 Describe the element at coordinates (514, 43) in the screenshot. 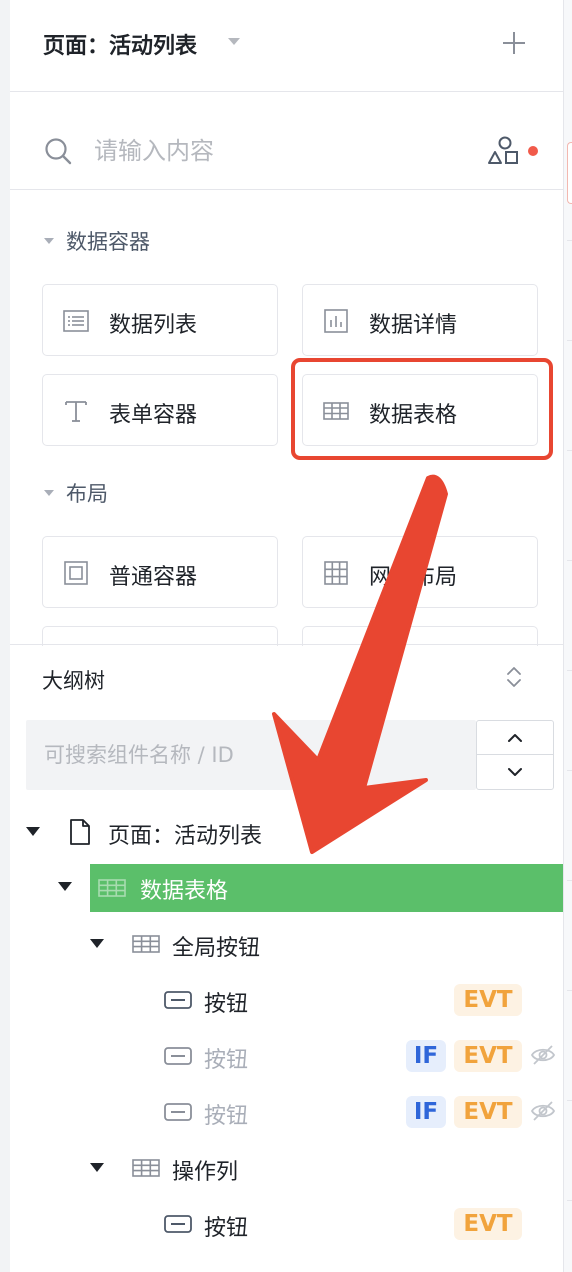

I see `plus-icon` at that location.